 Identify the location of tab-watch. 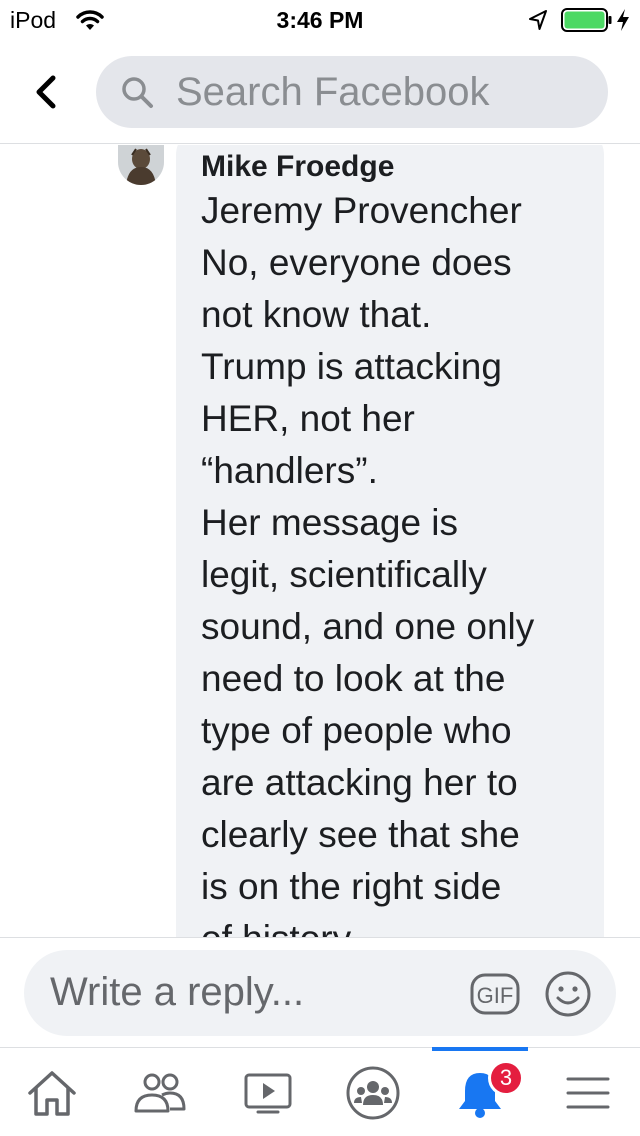
(268, 1093).